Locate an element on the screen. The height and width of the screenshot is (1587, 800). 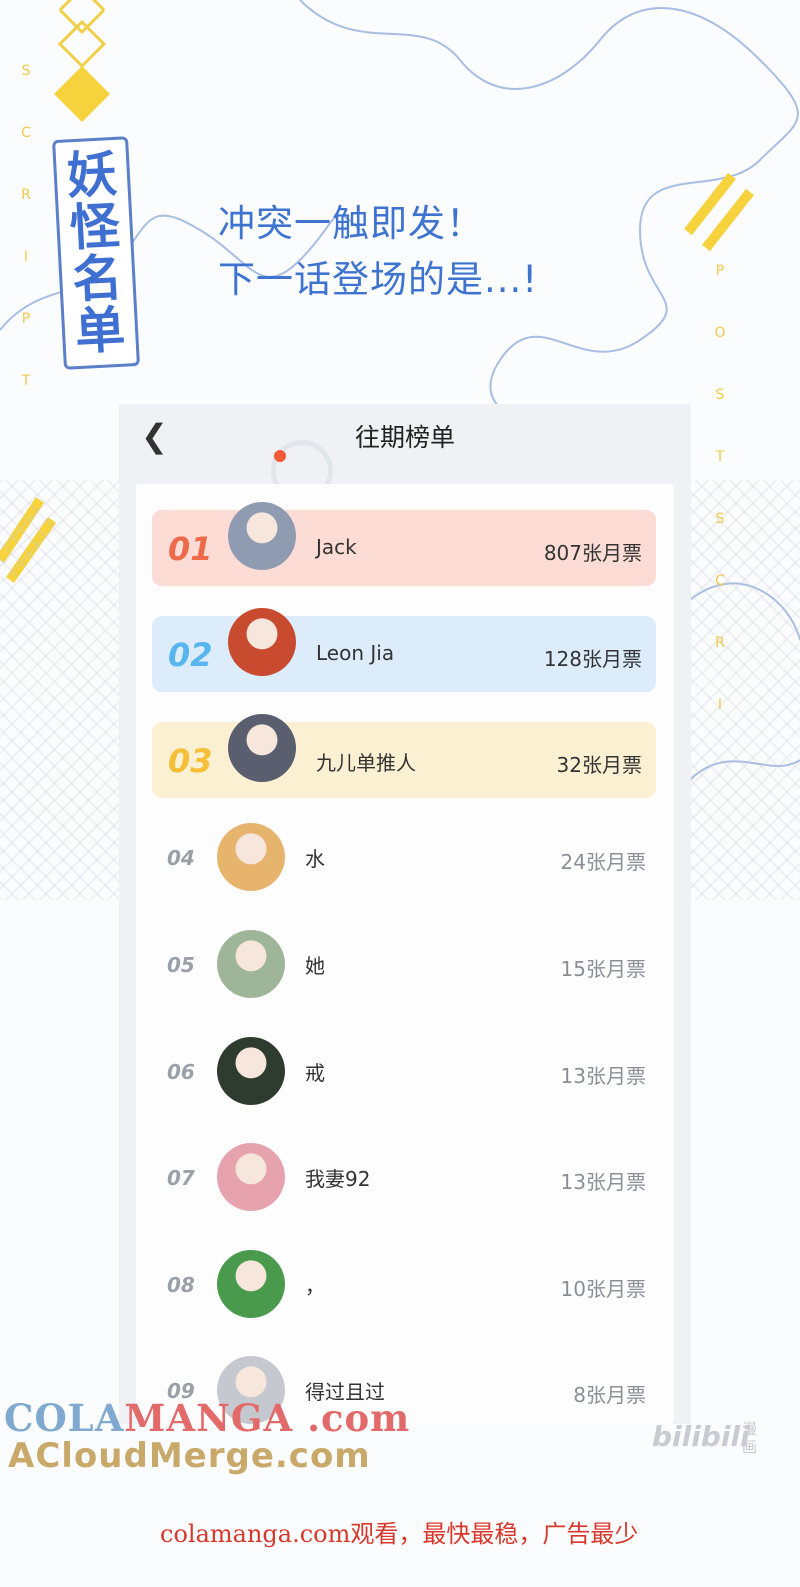
ranking-row-5: 05 她 15张月票 is located at coordinates (405, 966).